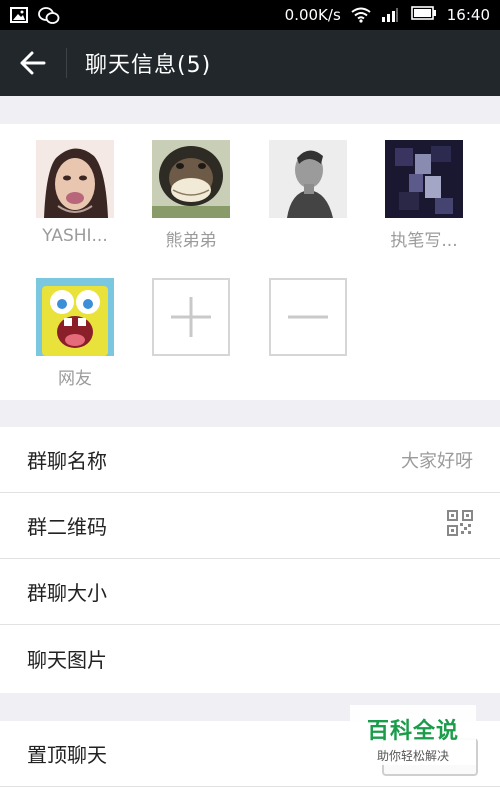 The width and height of the screenshot is (500, 790). I want to click on group-name-row: 群聊名称 大家好呀, so click(250, 460).